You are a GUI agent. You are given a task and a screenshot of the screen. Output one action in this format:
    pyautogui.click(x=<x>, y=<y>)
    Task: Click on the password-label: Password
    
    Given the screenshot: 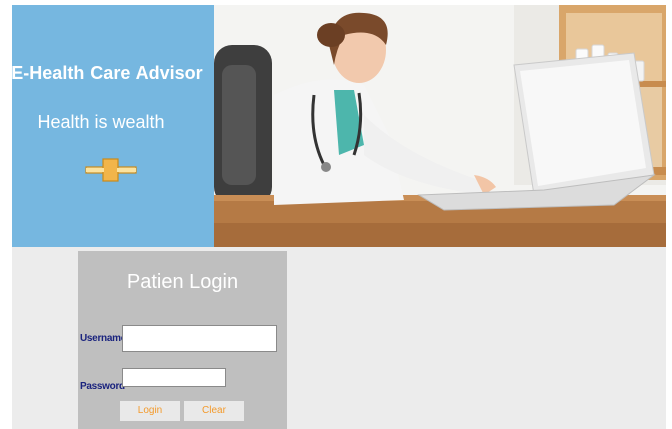 What is the action you would take?
    pyautogui.click(x=102, y=386)
    